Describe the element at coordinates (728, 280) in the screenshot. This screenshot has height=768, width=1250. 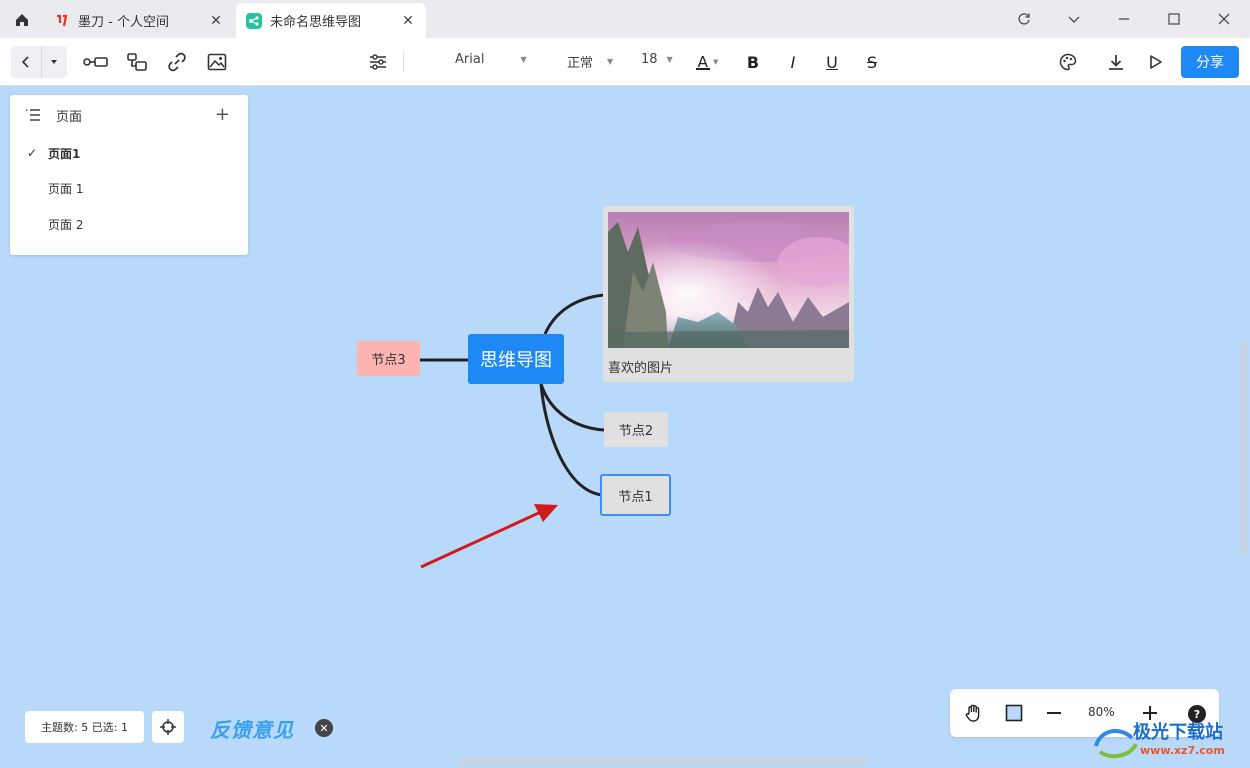
I see `fantasy-landscape-image` at that location.